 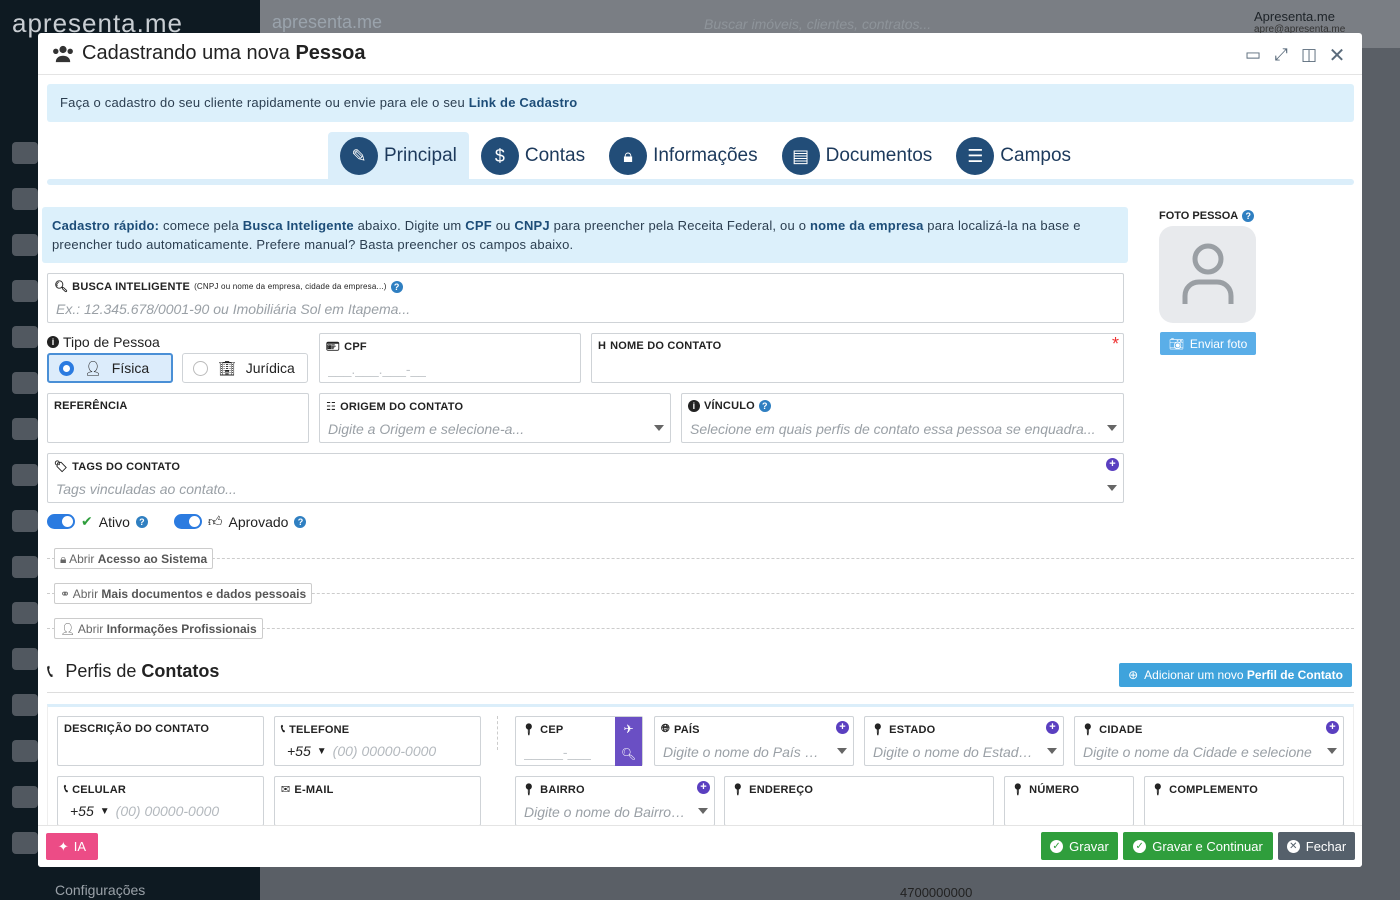 I want to click on reference-field: REFERÊNCIA, so click(x=178, y=418).